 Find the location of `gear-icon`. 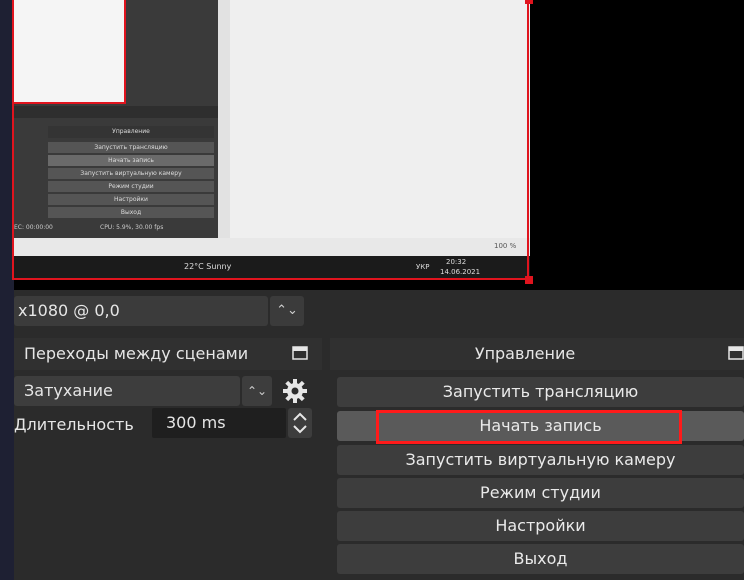

gear-icon is located at coordinates (295, 391).